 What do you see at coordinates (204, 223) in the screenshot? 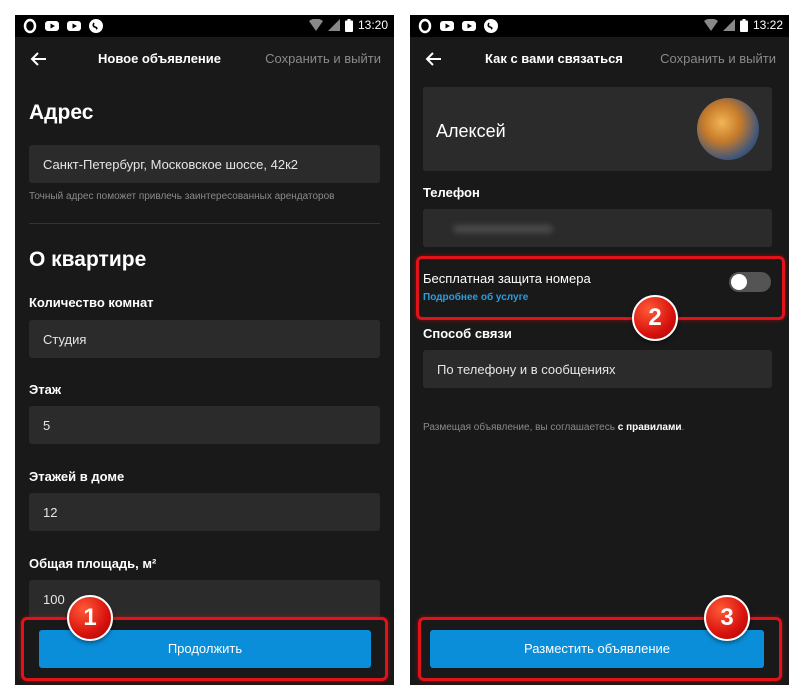
I see `divider` at bounding box center [204, 223].